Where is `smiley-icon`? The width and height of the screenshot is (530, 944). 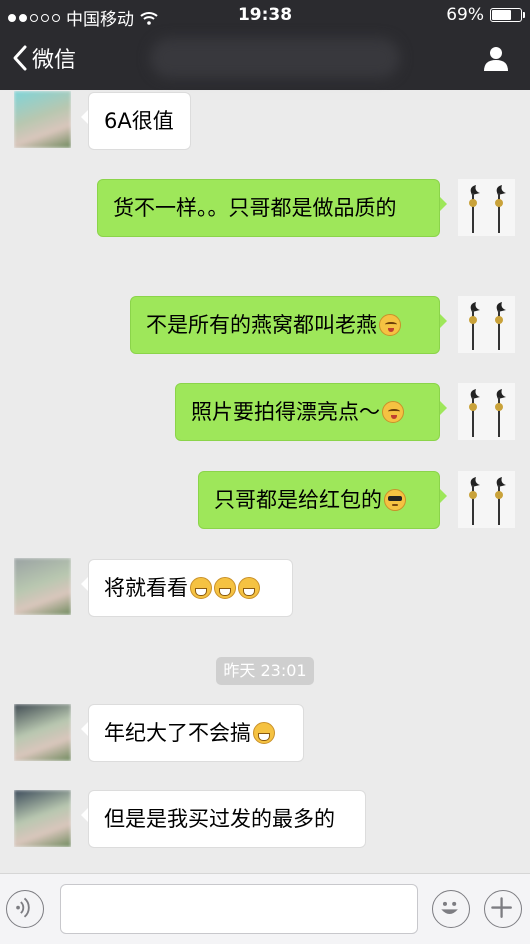 smiley-icon is located at coordinates (449, 908).